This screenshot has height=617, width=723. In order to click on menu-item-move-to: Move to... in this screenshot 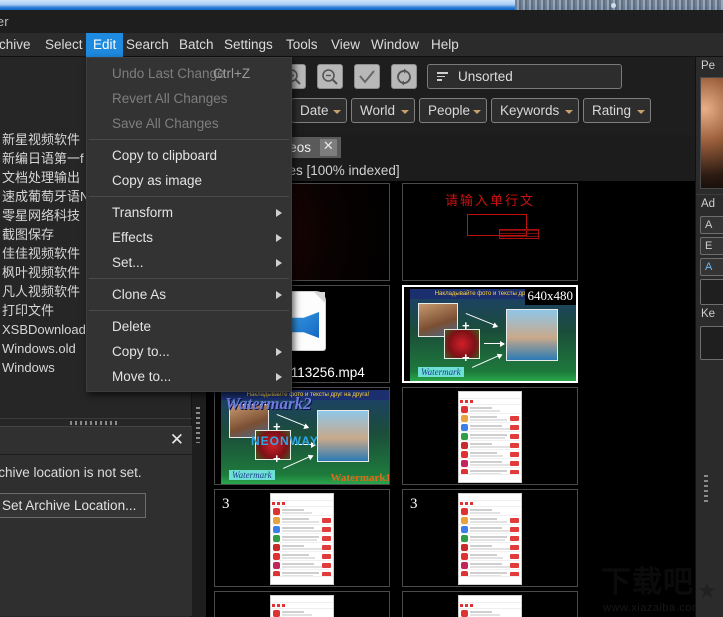, I will do `click(189, 376)`.